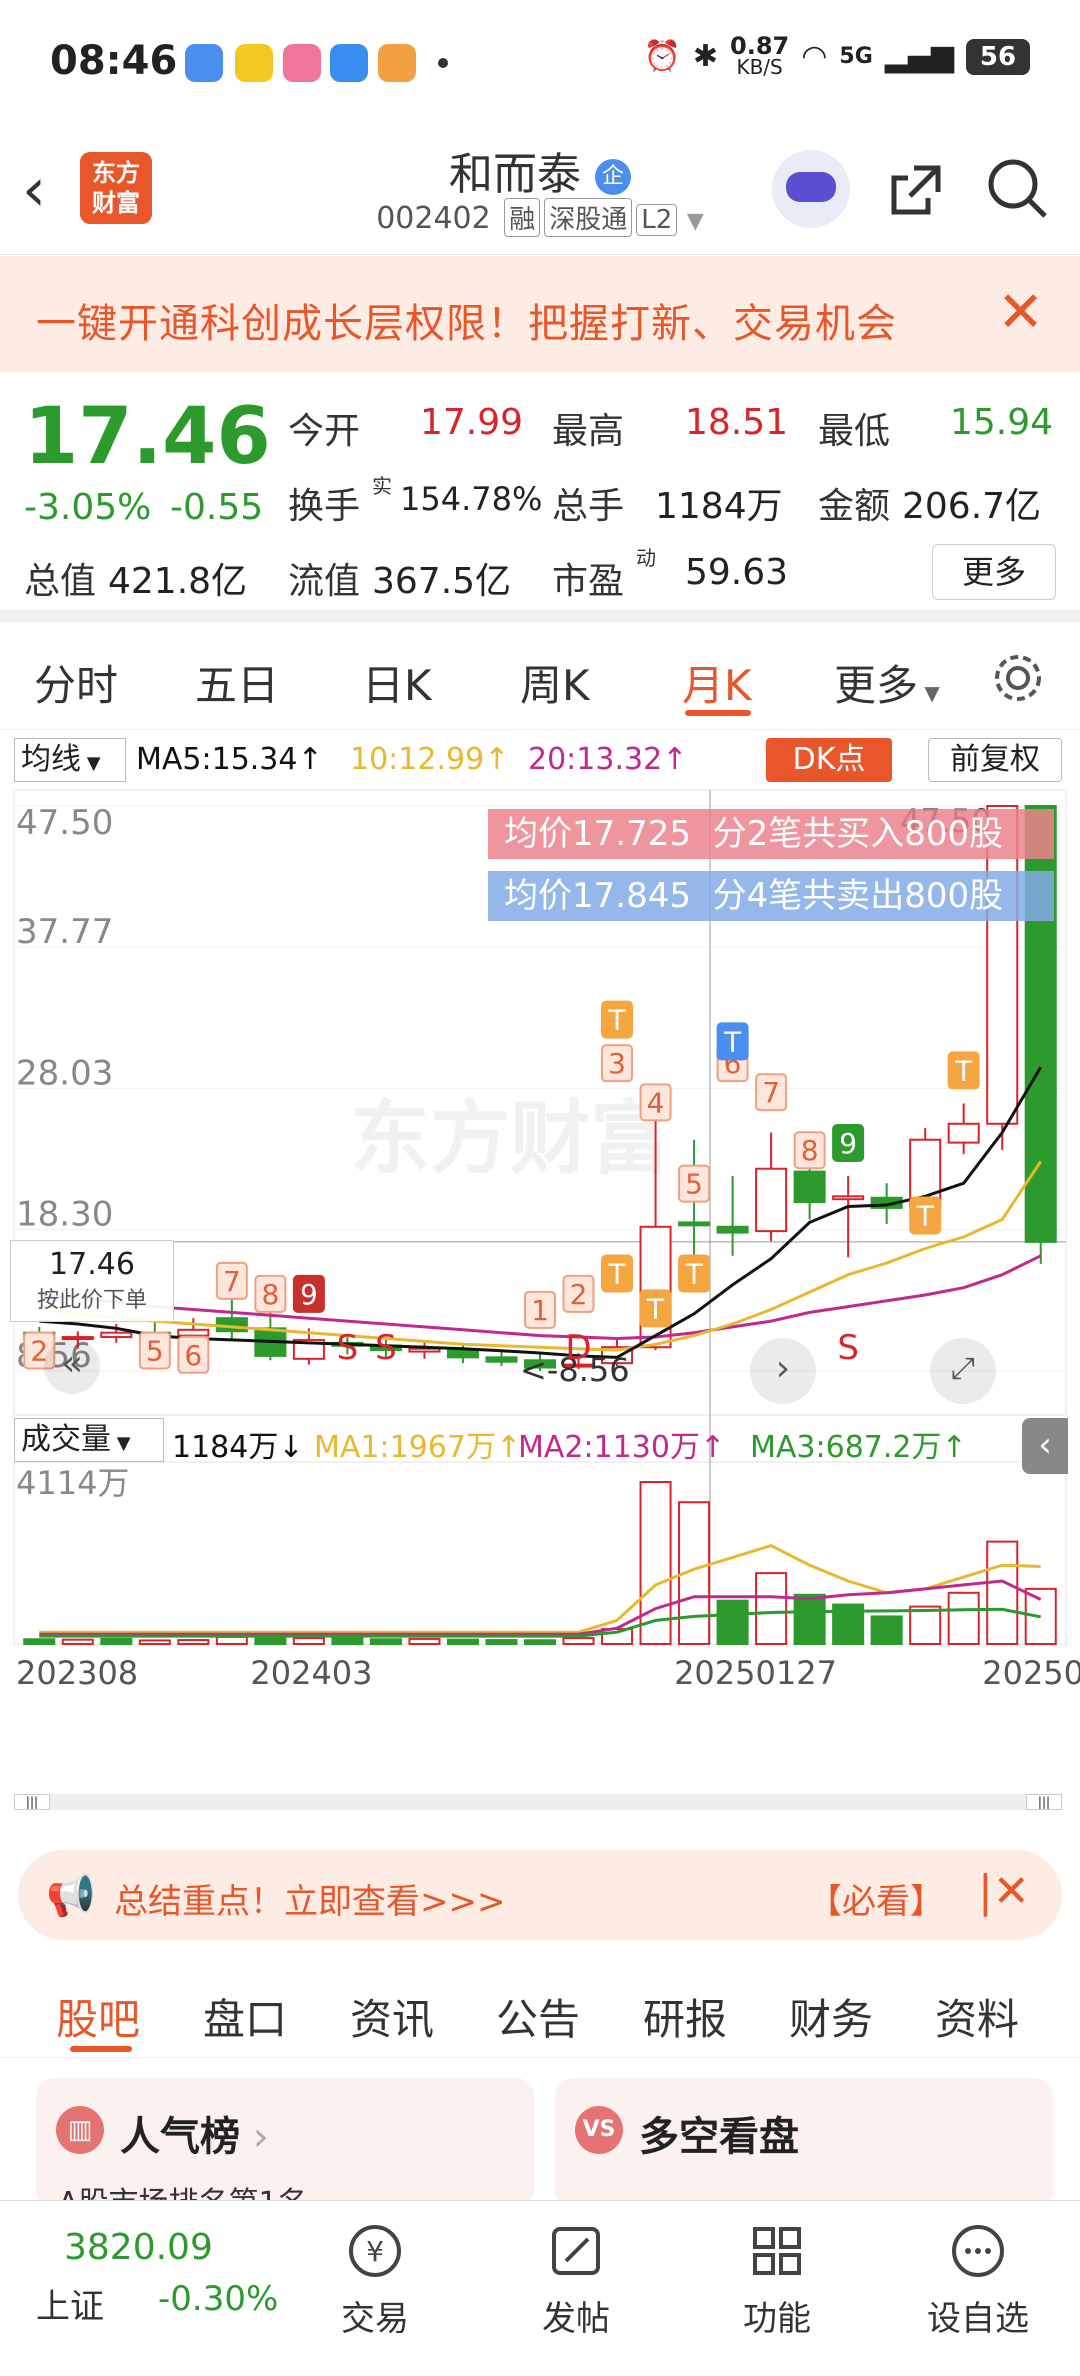  Describe the element at coordinates (858, 1447) in the screenshot. I see `vma3-value: MA3:687.2万↑` at that location.